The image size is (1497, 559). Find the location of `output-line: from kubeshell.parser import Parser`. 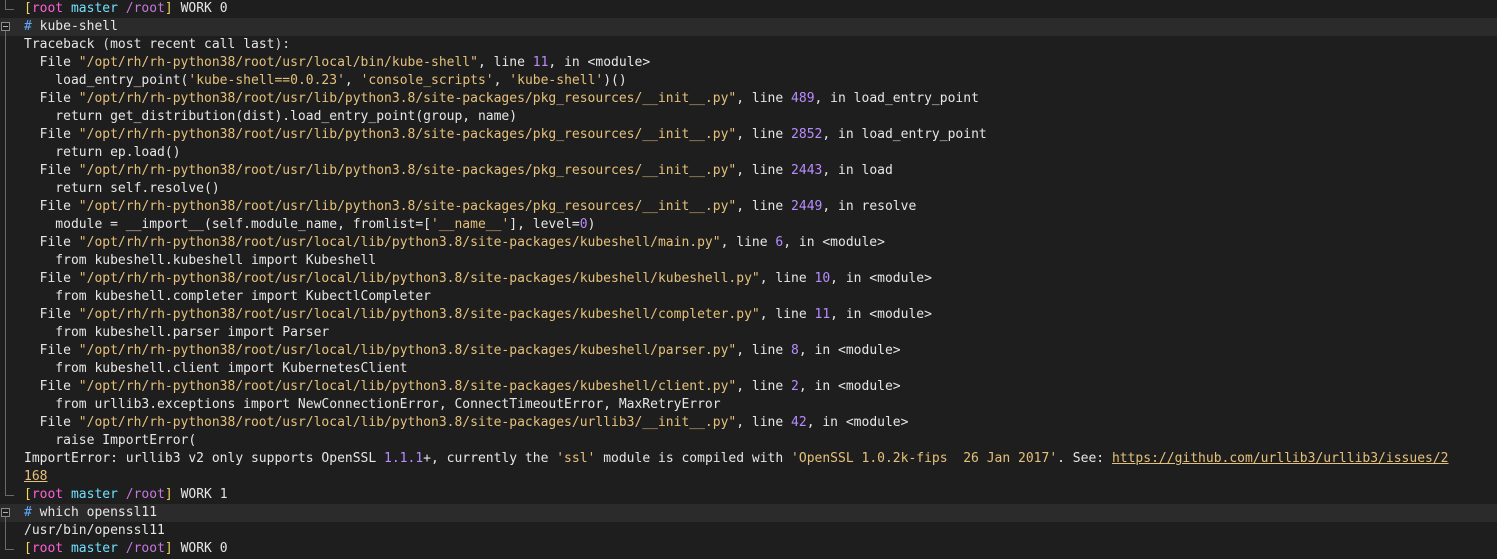

output-line: from kubeshell.parser import Parser is located at coordinates (748, 333).